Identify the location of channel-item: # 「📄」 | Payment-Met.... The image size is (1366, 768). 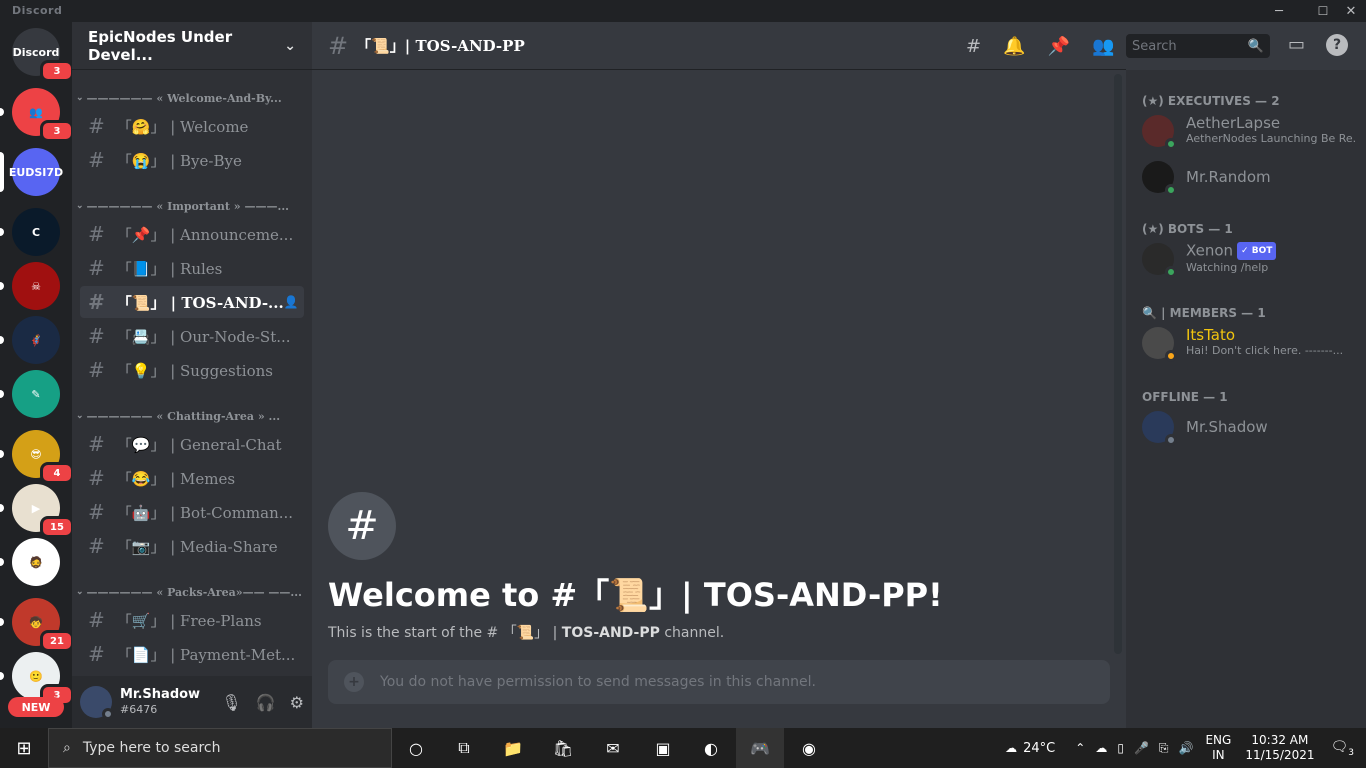
(192, 654).